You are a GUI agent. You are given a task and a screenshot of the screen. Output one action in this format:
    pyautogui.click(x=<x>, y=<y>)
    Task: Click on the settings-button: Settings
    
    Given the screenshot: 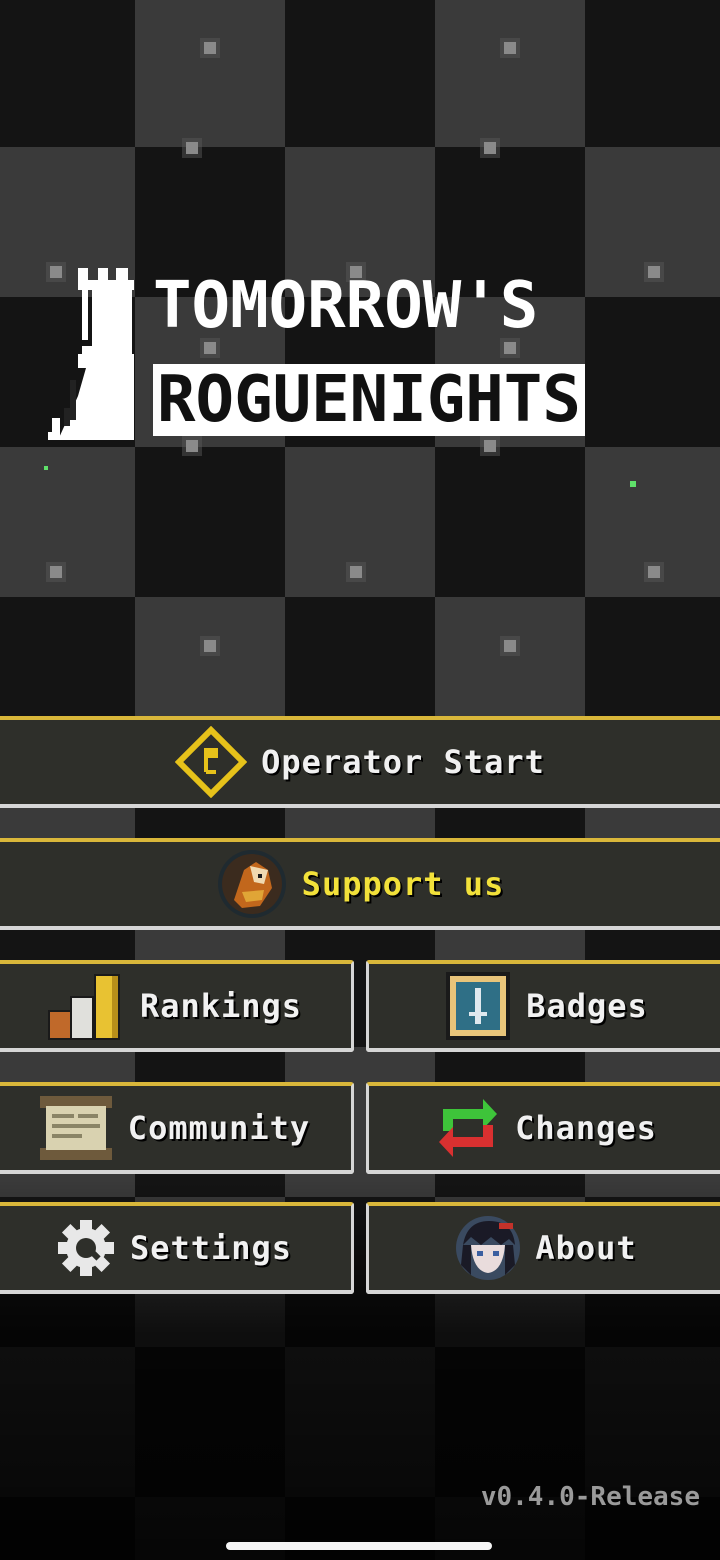 What is the action you would take?
    pyautogui.click(x=177, y=1248)
    